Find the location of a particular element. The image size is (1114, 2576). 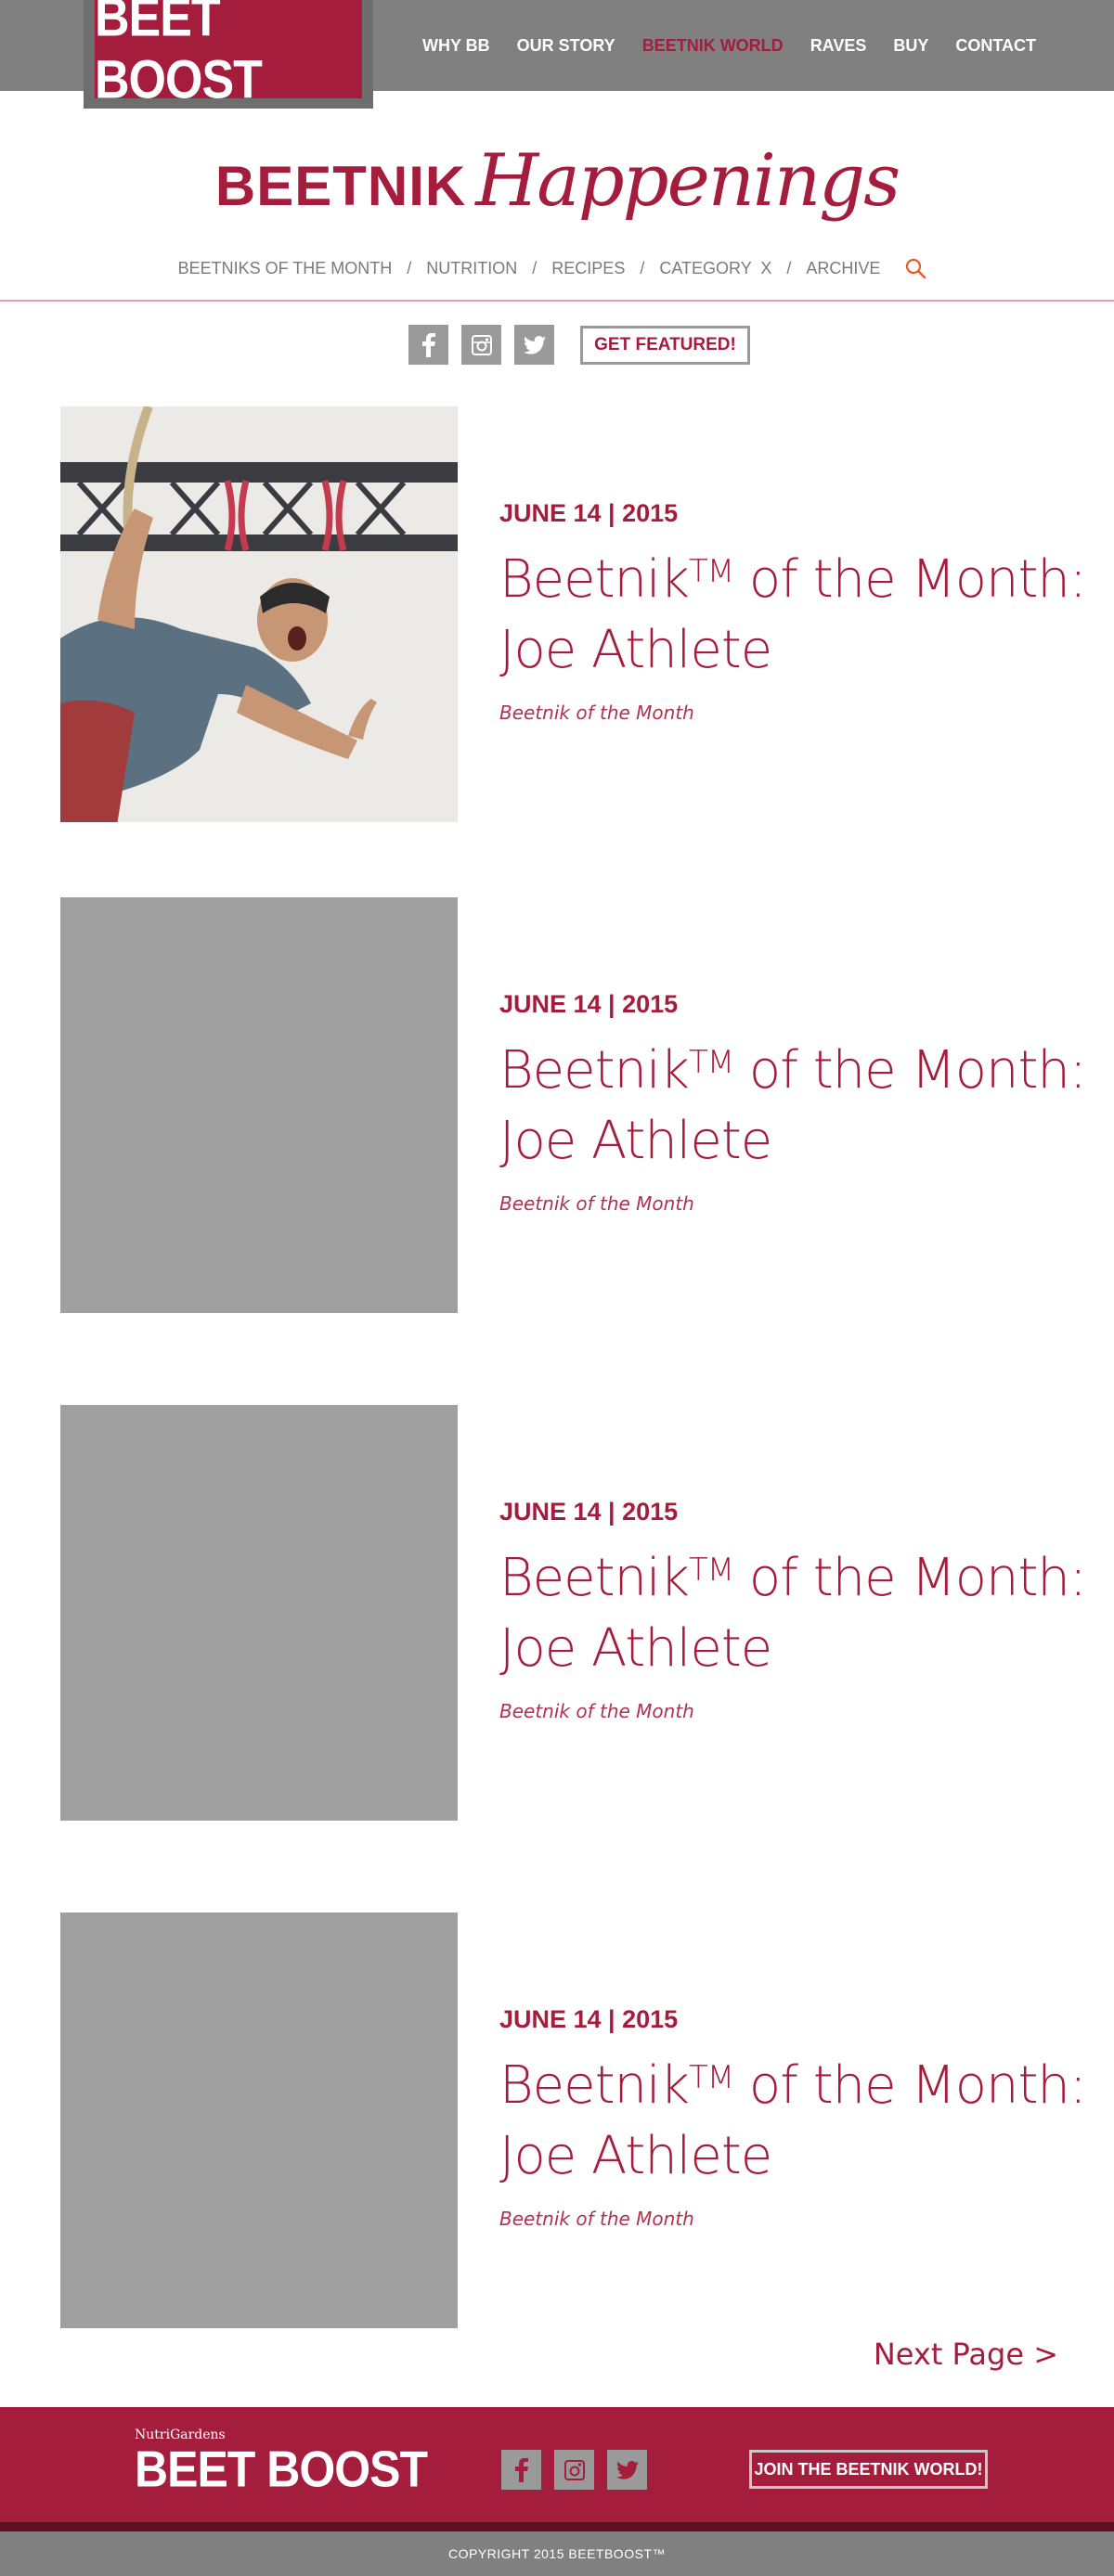

subnav-item-recipes: RECIPES is located at coordinates (588, 269).